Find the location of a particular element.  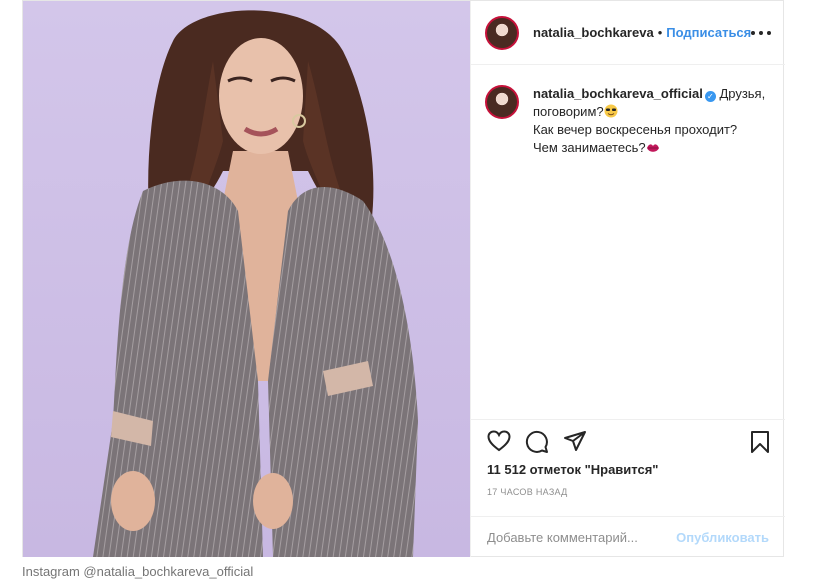

sunglasses-emoji-icon is located at coordinates (611, 111).